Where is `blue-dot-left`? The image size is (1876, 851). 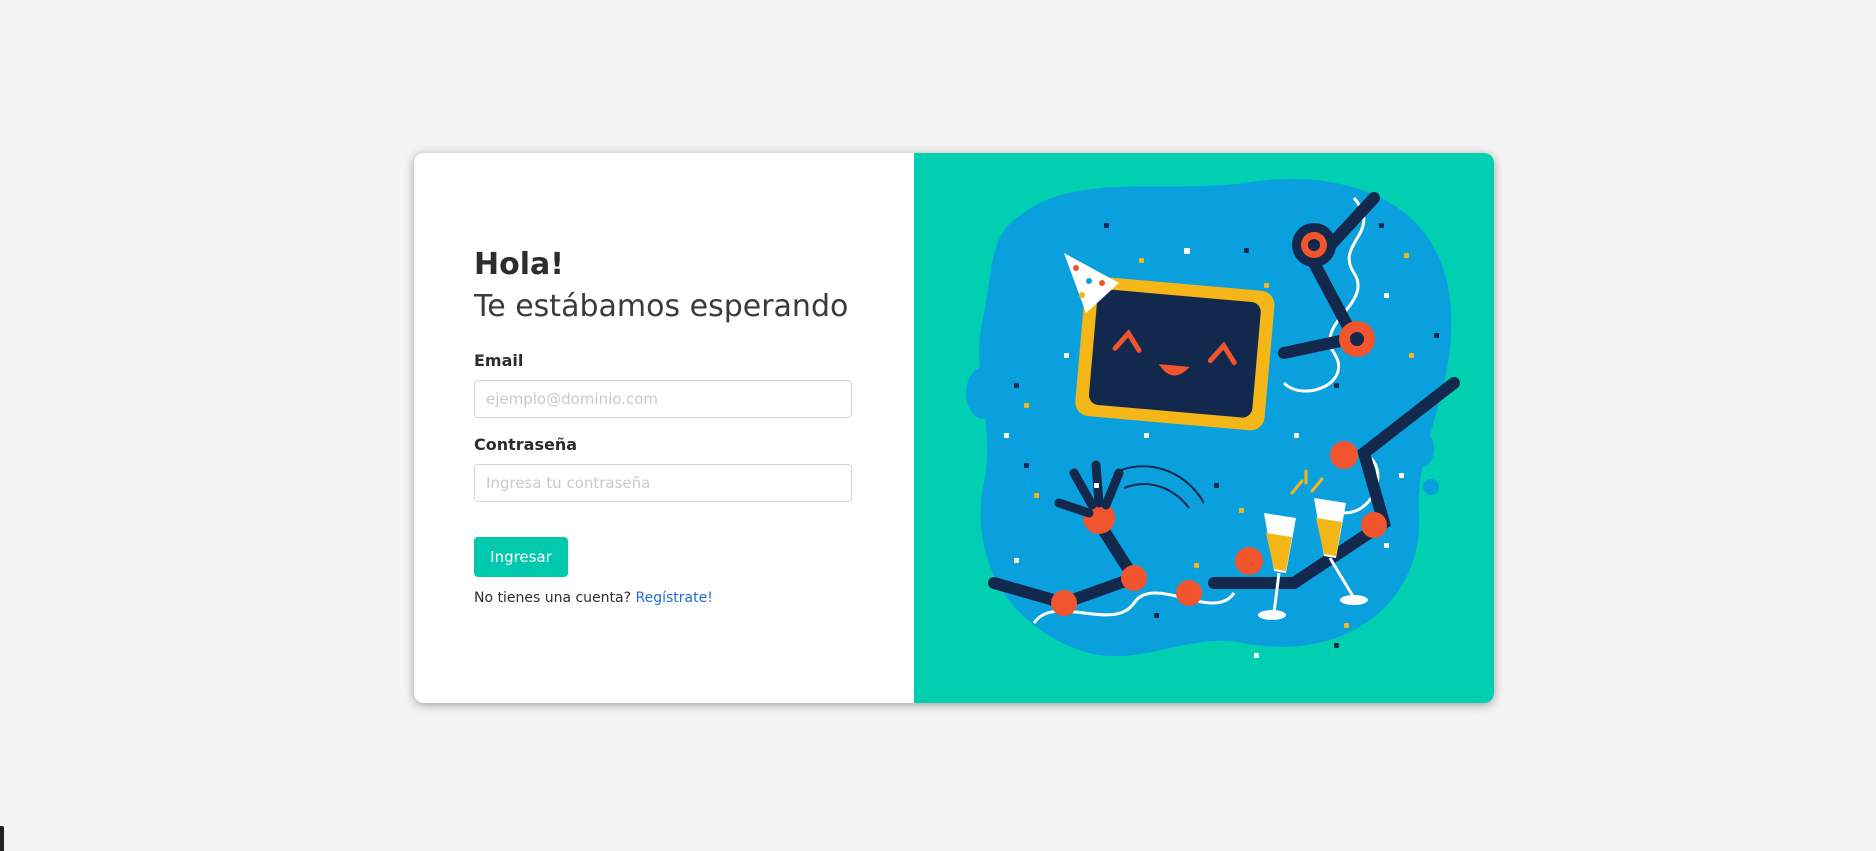 blue-dot-left is located at coordinates (984, 393).